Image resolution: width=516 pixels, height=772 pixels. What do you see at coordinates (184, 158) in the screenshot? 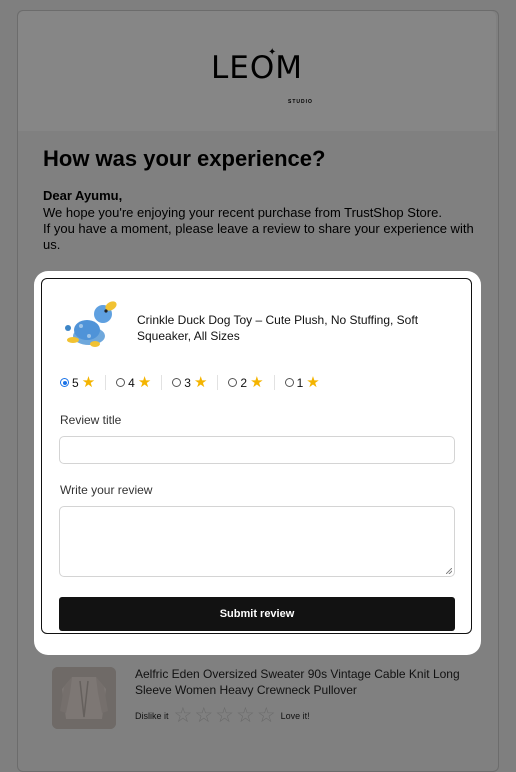
I see `page-title: How was your experience?` at bounding box center [184, 158].